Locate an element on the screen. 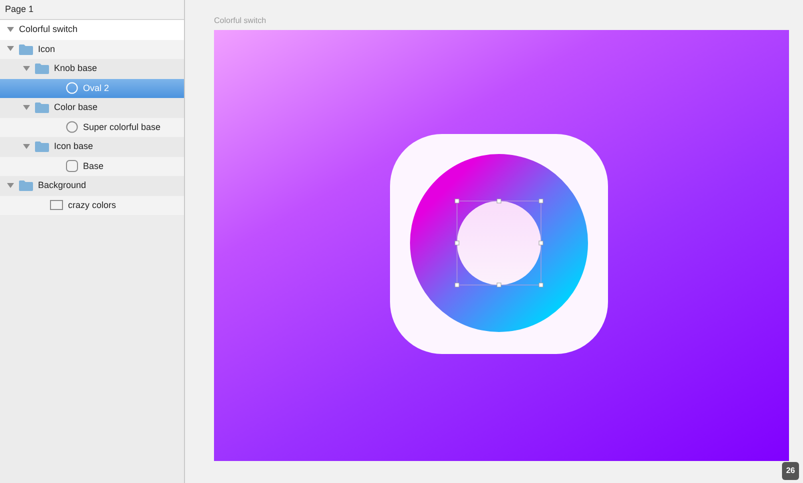  layer-name: Color base is located at coordinates (76, 107).